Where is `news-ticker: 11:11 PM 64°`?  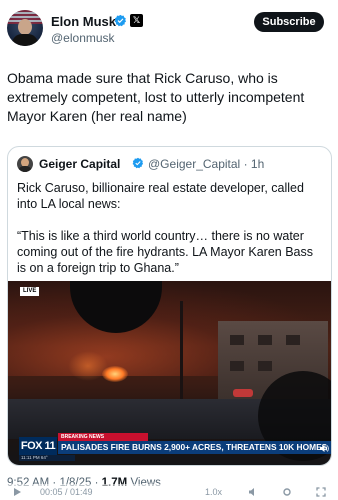 news-ticker: 11:11 PM 64° is located at coordinates (47, 458).